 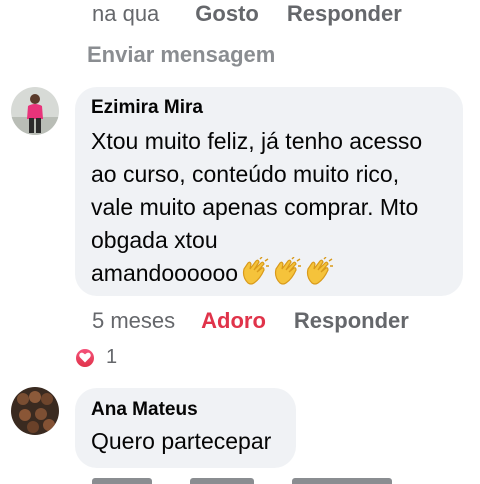 I want to click on heart-icon, so click(x=85, y=357).